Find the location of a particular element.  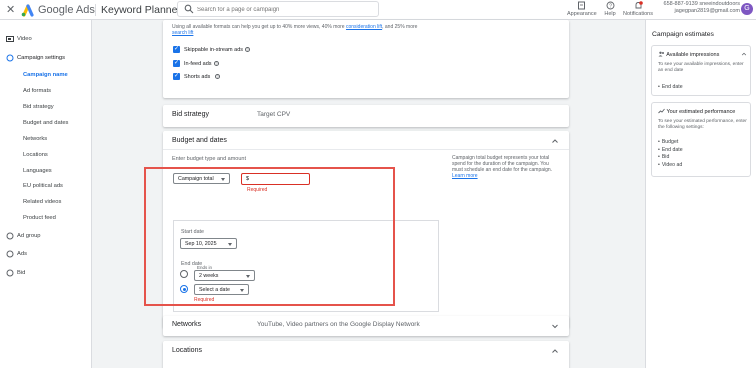

sidebar-item-campaign-settings: Campaign settings is located at coordinates (46, 58).